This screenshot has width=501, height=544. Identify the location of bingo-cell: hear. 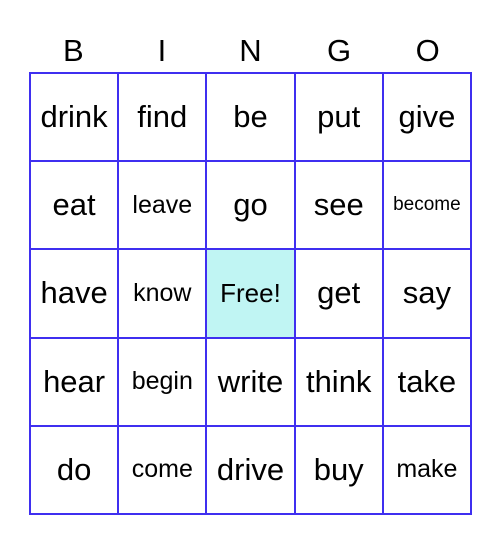
(74, 381).